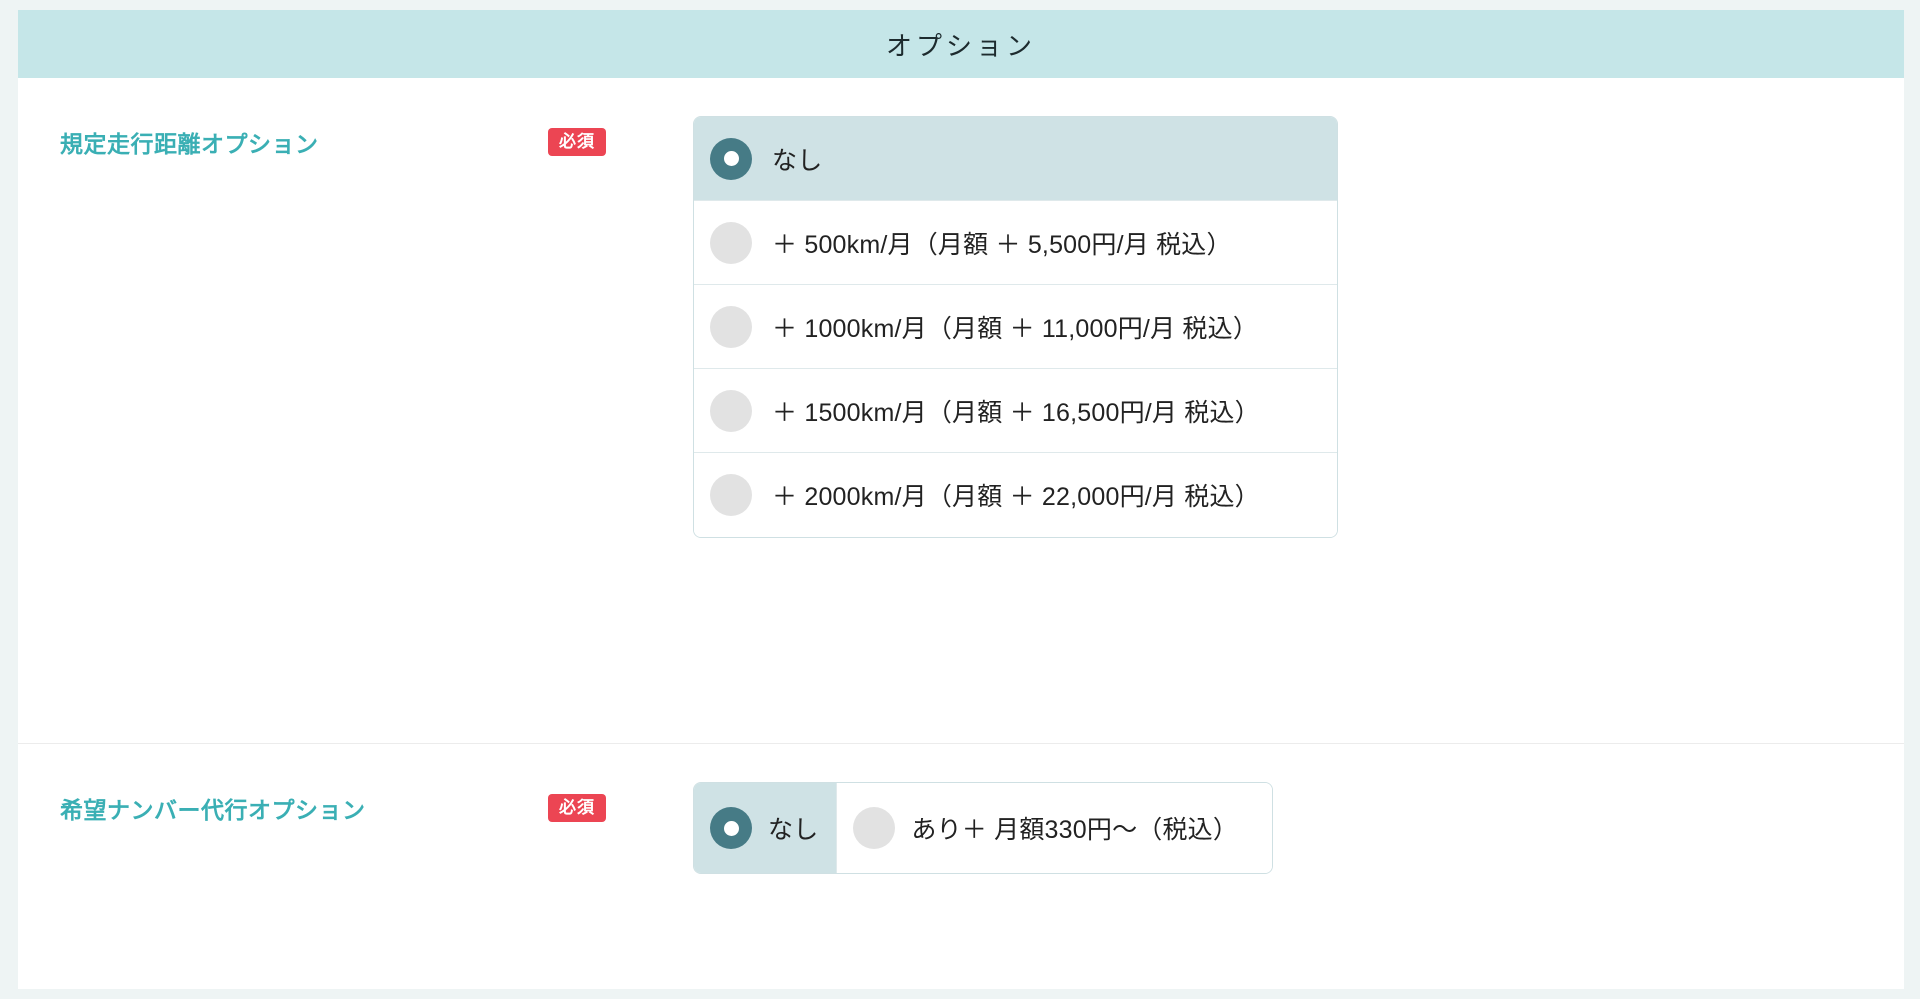 The height and width of the screenshot is (999, 1920). I want to click on radio-option-mileage-1: ＋ 500km/月（月額 ＋ 5,500円/月 税込）, so click(1015, 243).